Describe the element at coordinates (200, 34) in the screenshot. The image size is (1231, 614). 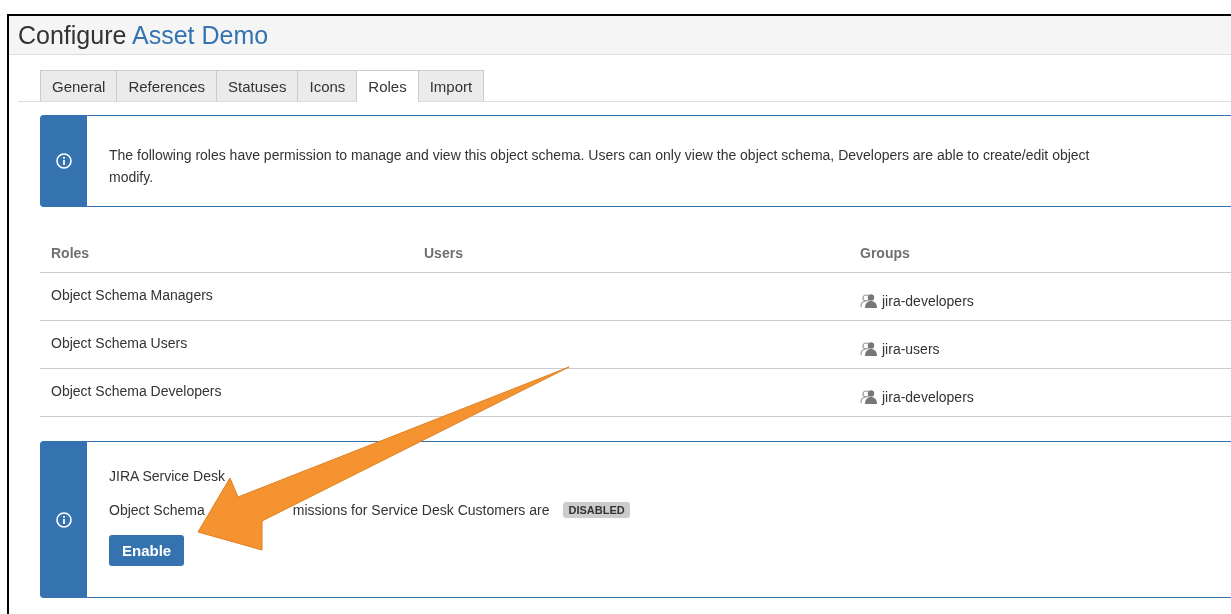
I see `schema-link: Asset Demo` at that location.